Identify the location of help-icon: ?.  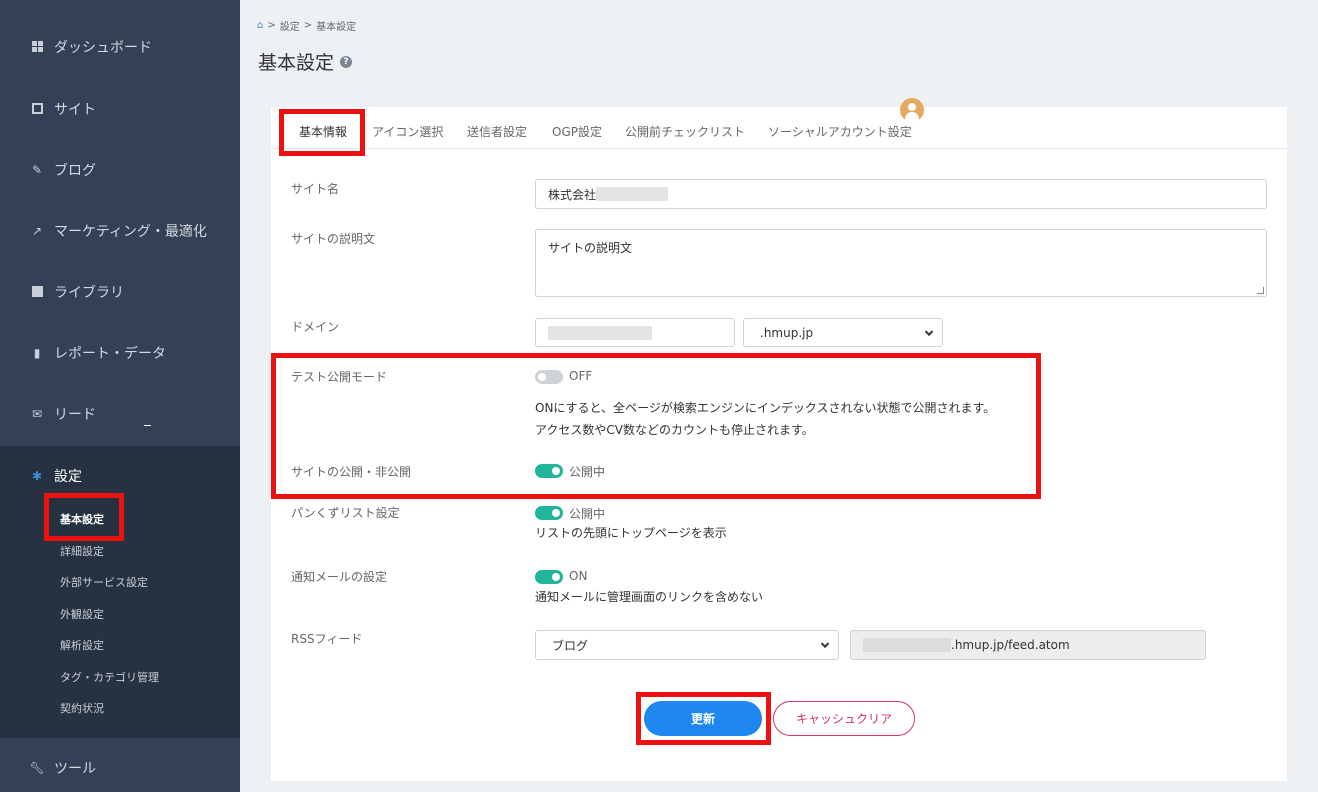
(346, 61).